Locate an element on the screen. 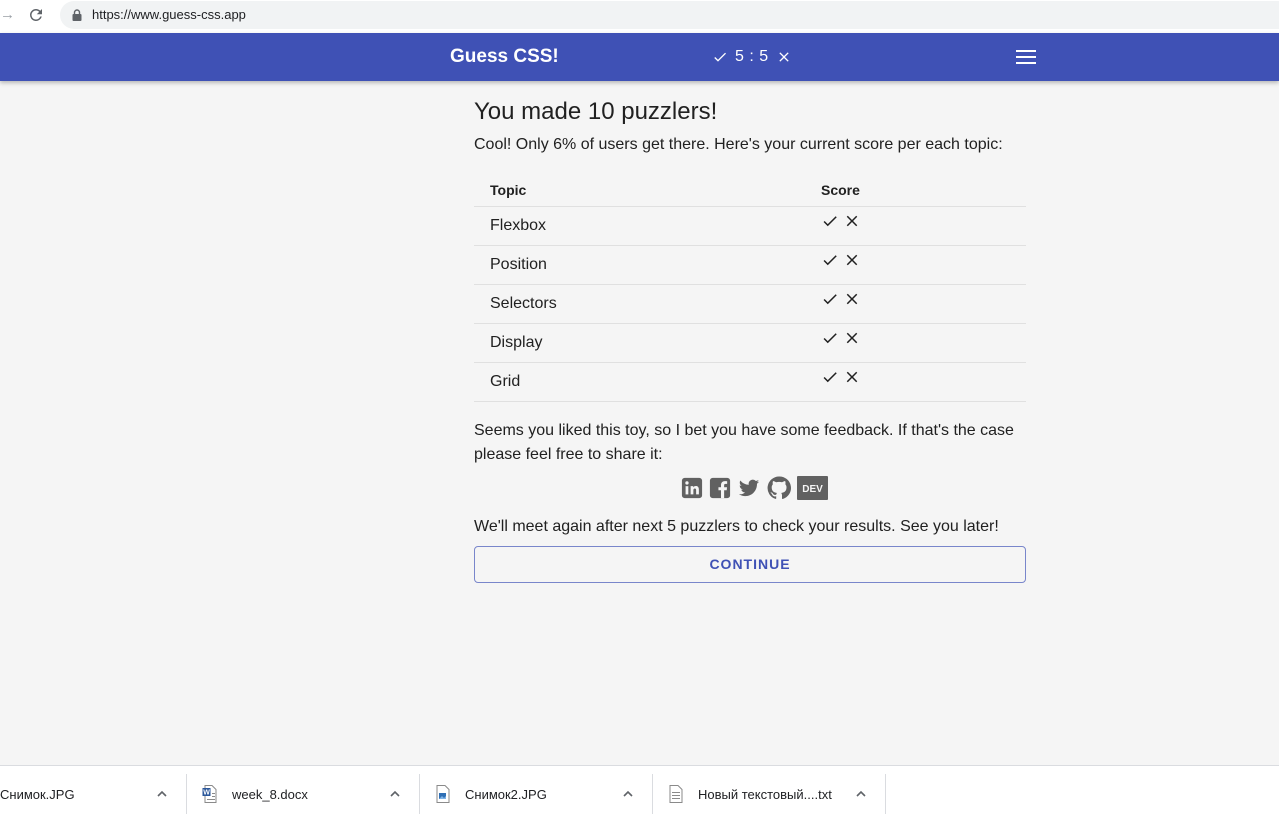 The width and height of the screenshot is (1279, 820). score-value: 5 is located at coordinates (752, 56).